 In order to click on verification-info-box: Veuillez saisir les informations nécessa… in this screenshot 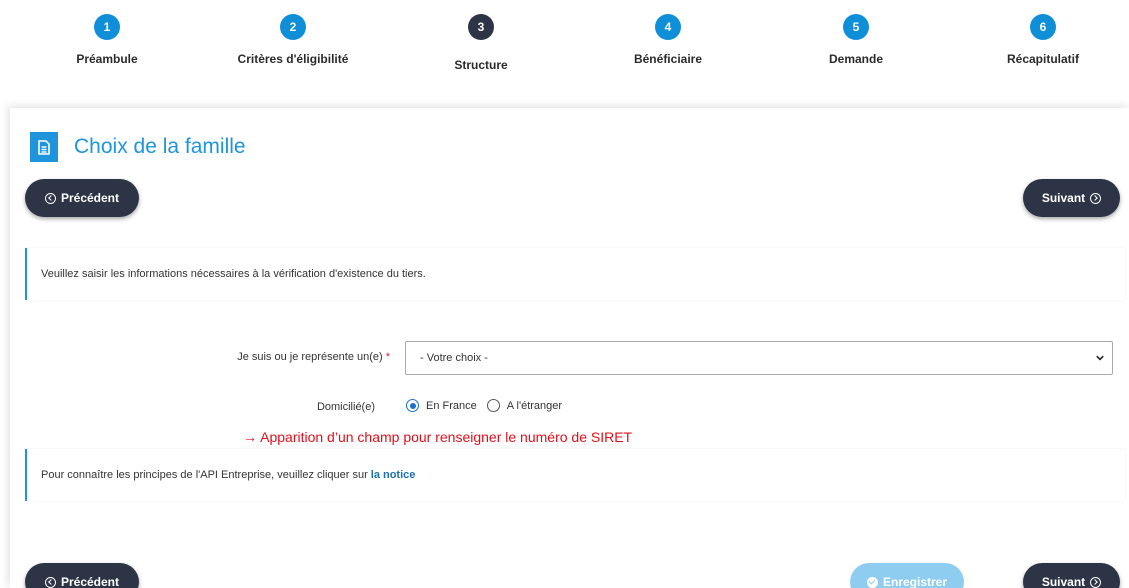, I will do `click(575, 274)`.